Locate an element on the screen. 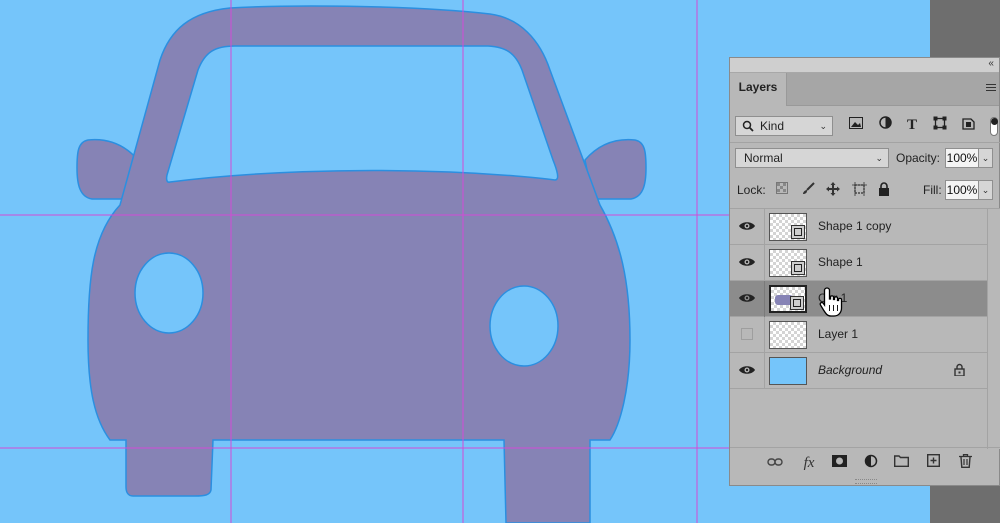 This screenshot has height=523, width=1000. kind-label: Kind is located at coordinates (772, 126).